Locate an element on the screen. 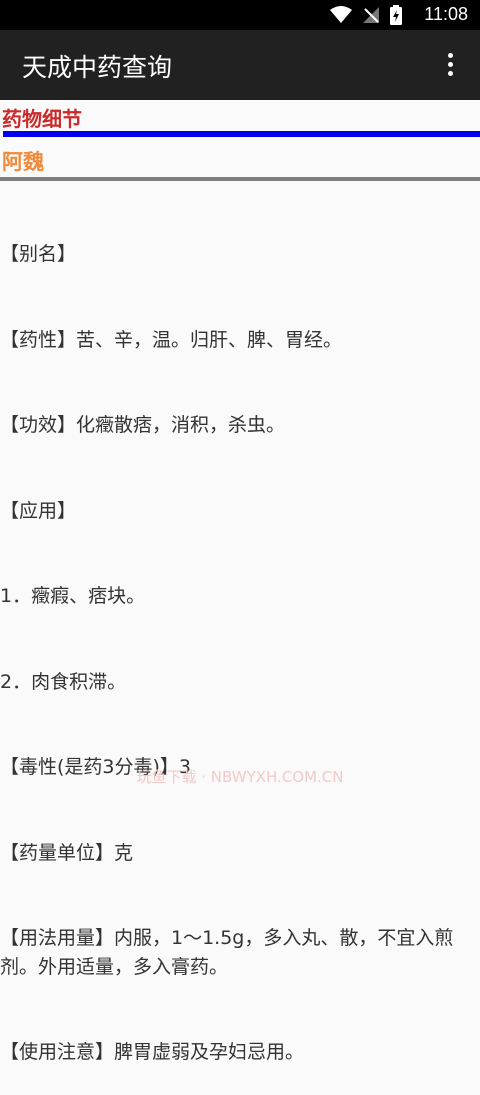  battery-charging-icon is located at coordinates (396, 15).